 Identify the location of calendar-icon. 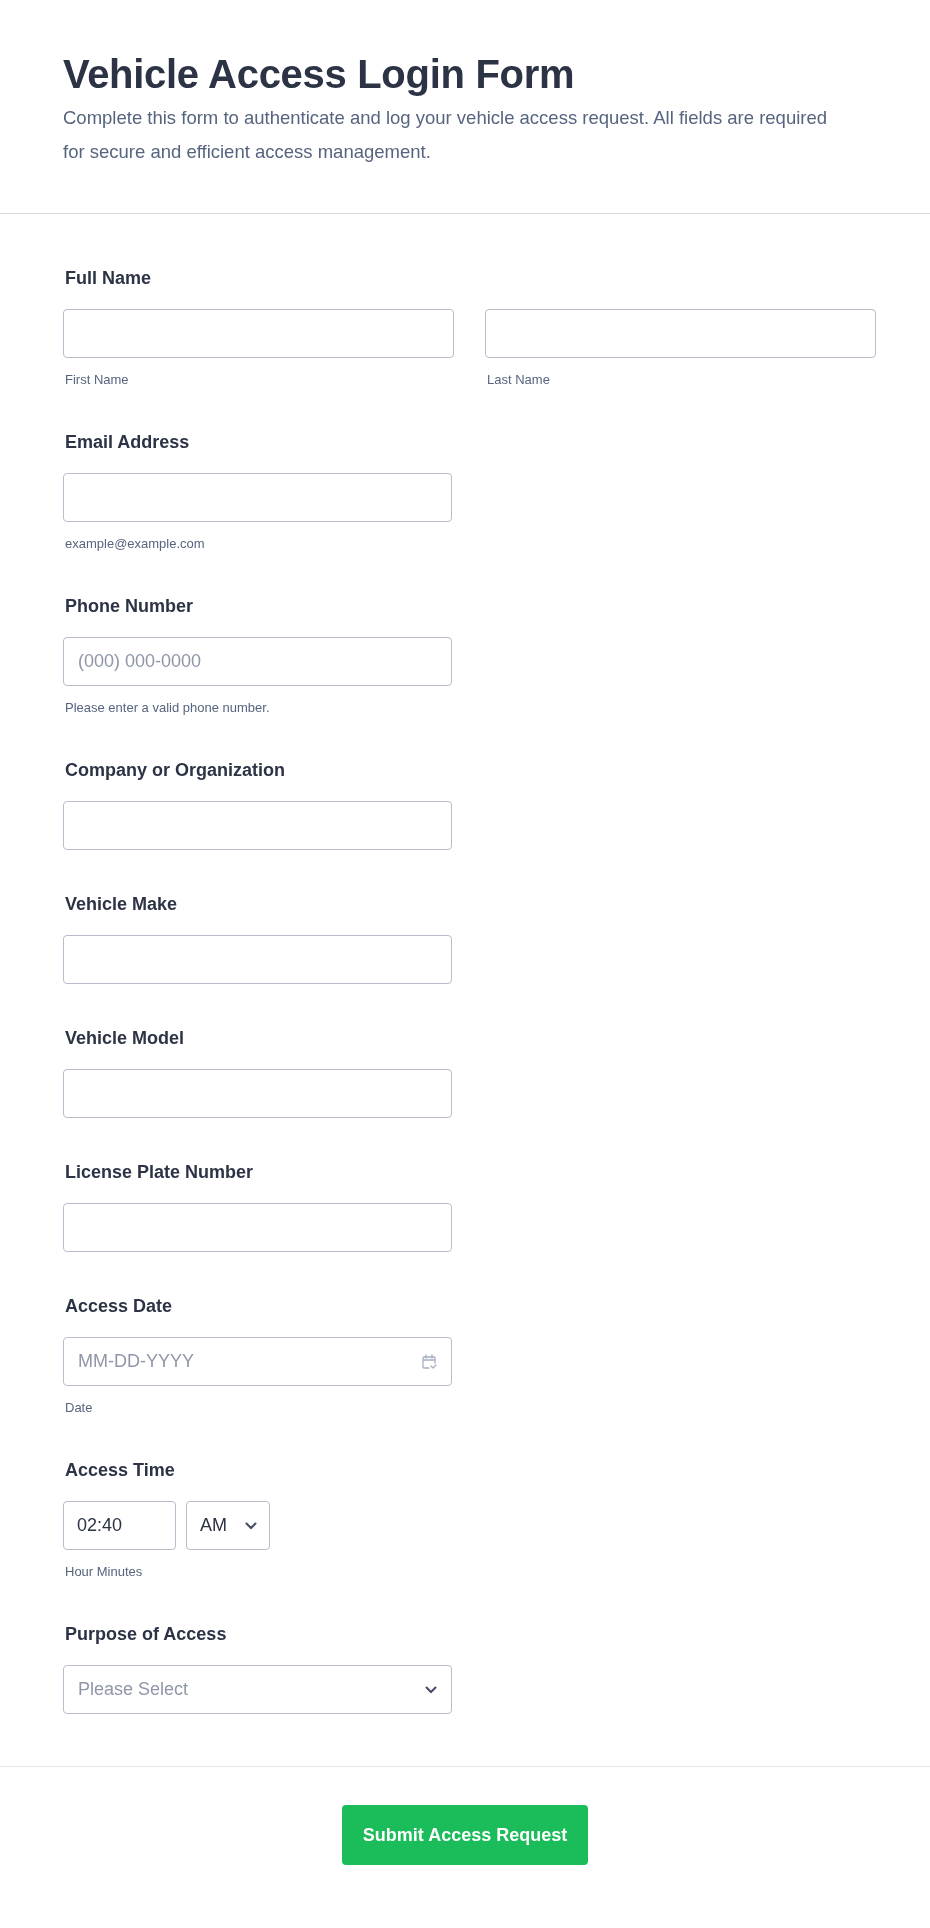
(429, 1361).